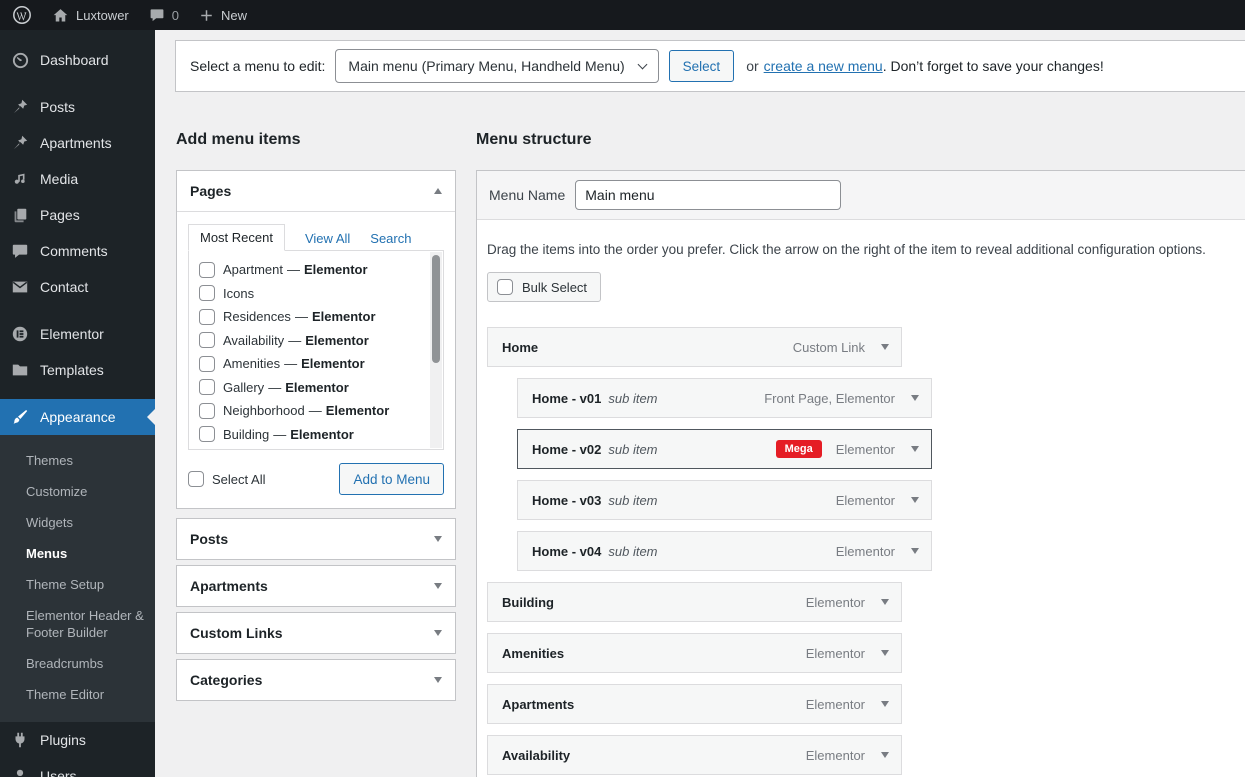  Describe the element at coordinates (22, 15) in the screenshot. I see `wordpress-logo-menu` at that location.